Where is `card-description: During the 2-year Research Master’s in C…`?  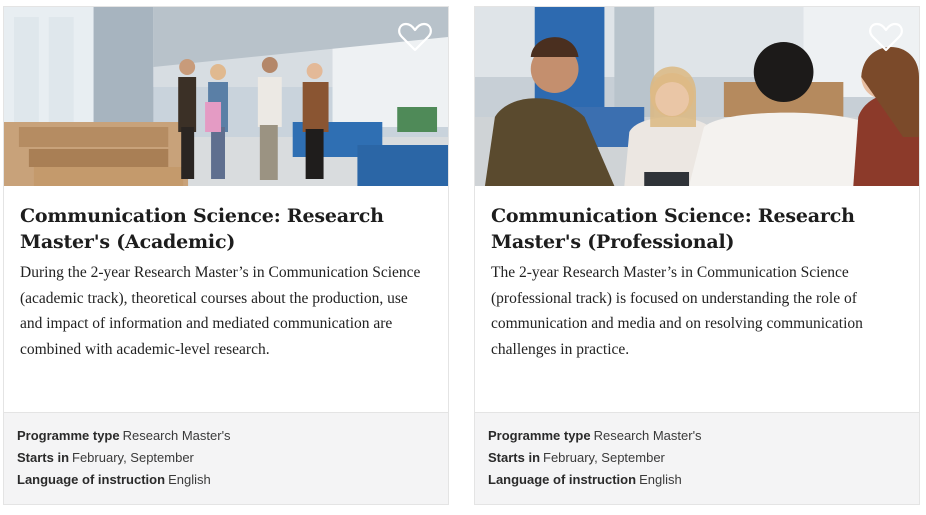 card-description: During the 2-year Research Master’s in C… is located at coordinates (220, 311).